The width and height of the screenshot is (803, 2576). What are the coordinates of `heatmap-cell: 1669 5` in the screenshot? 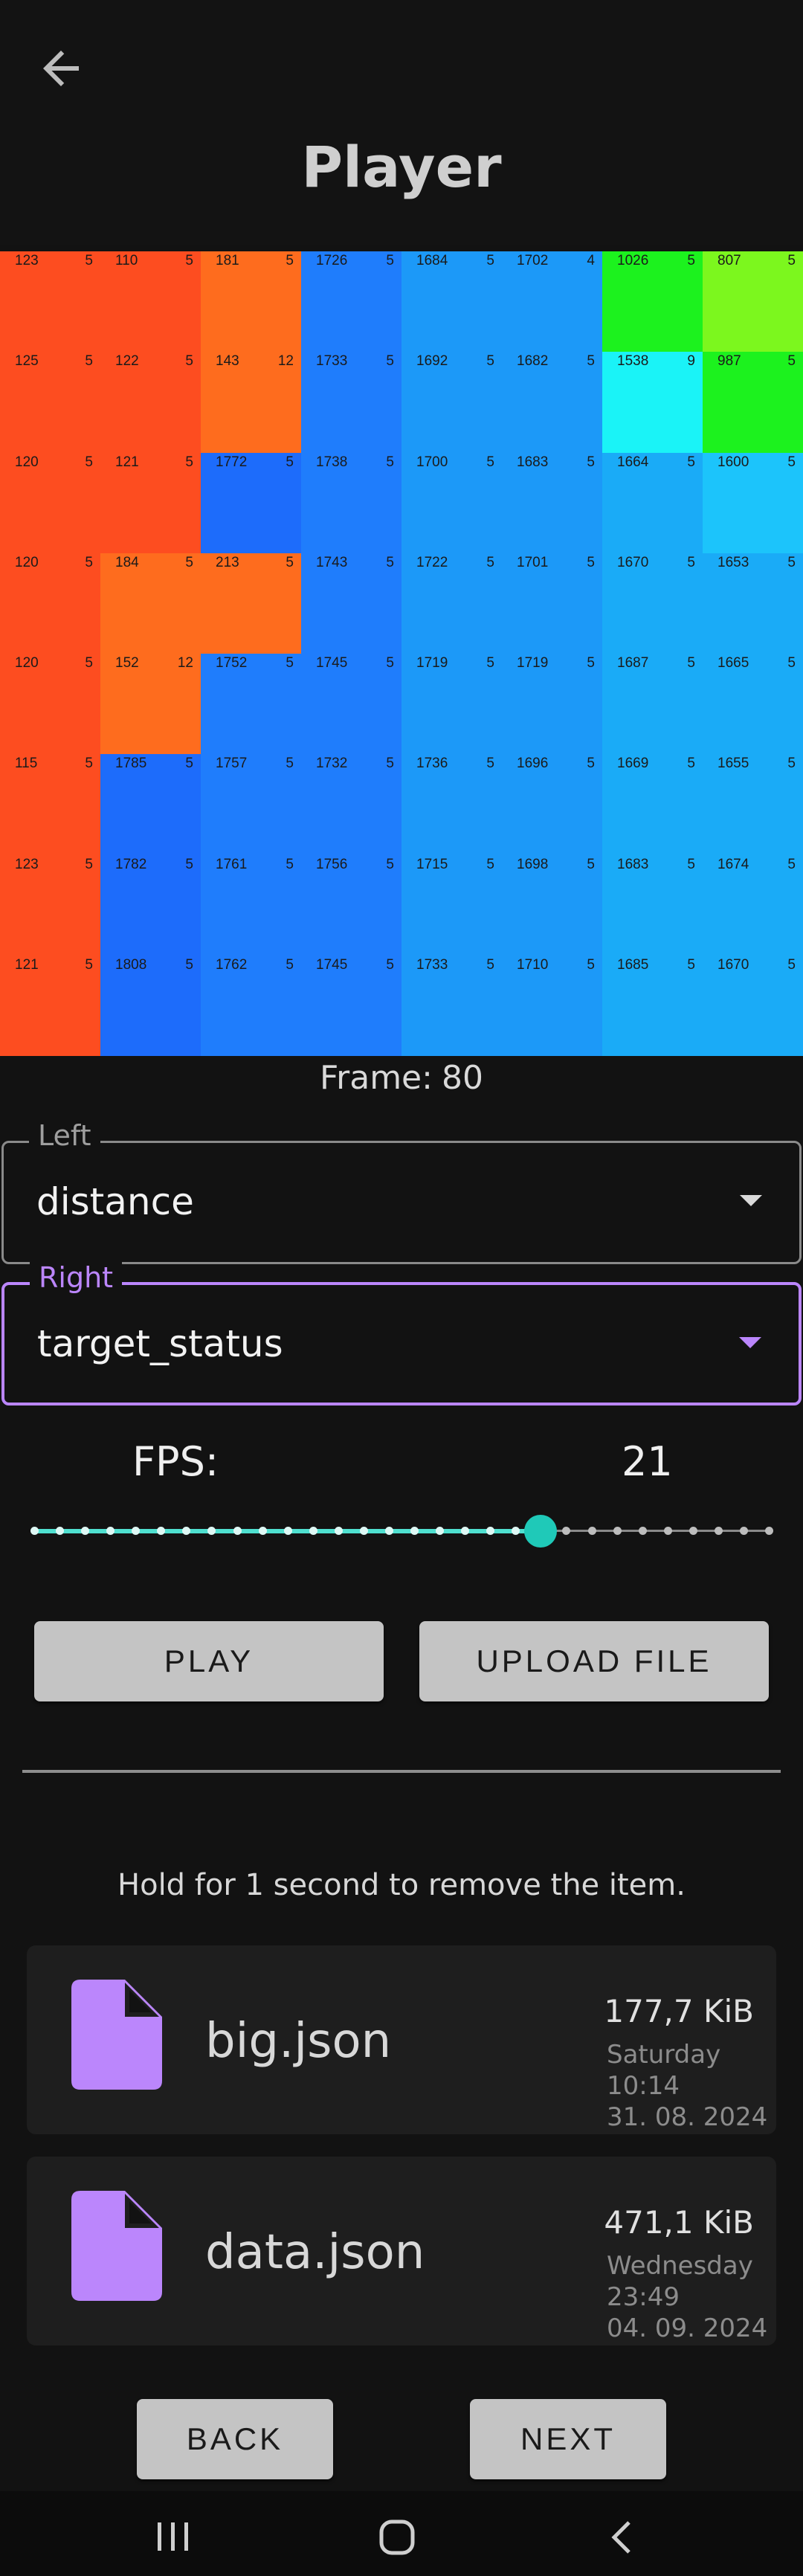 It's located at (652, 804).